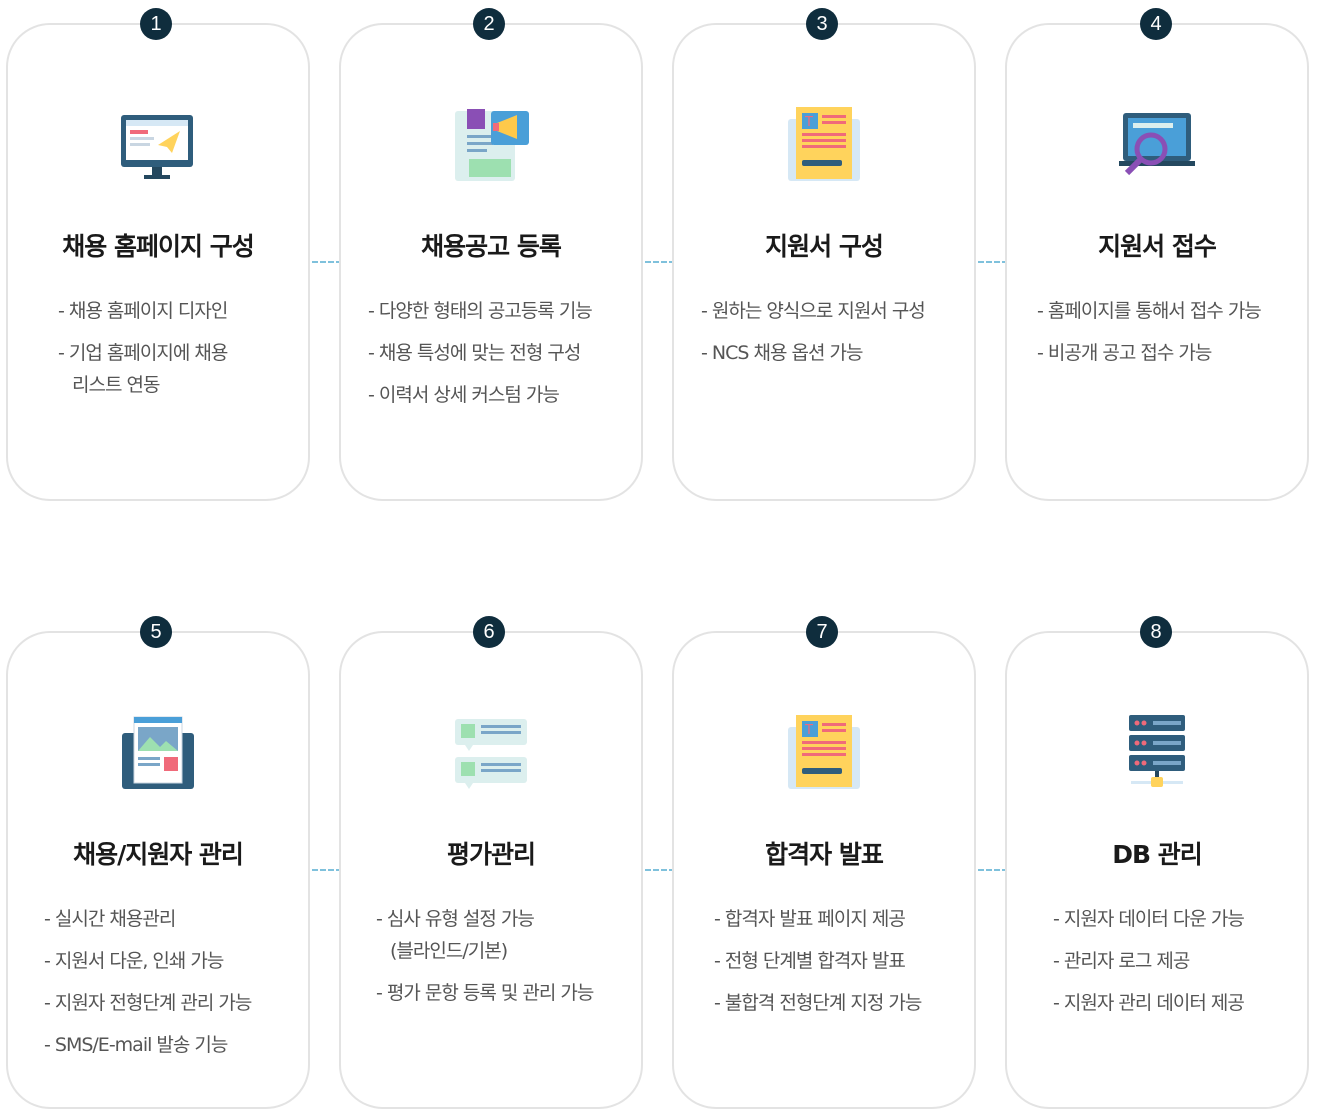 Image resolution: width=1319 pixels, height=1111 pixels. What do you see at coordinates (824, 854) in the screenshot?
I see `step-title-7: 합격자 발표` at bounding box center [824, 854].